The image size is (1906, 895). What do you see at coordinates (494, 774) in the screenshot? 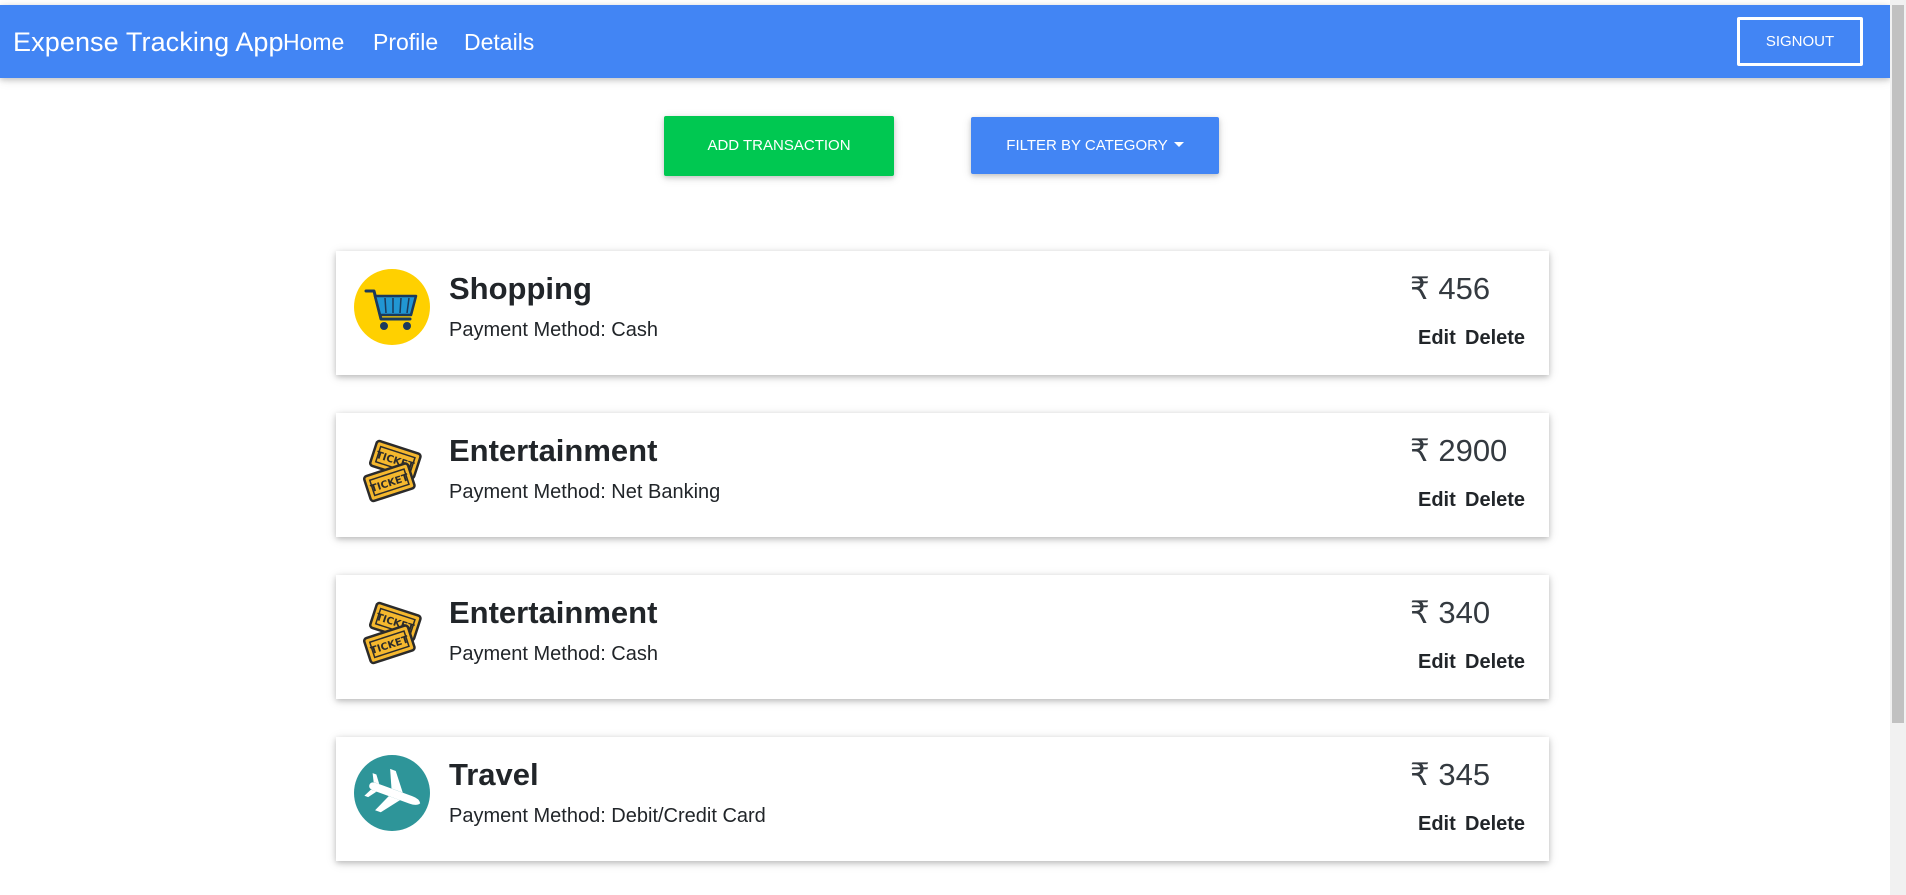
I see `transaction-category: Travel` at bounding box center [494, 774].